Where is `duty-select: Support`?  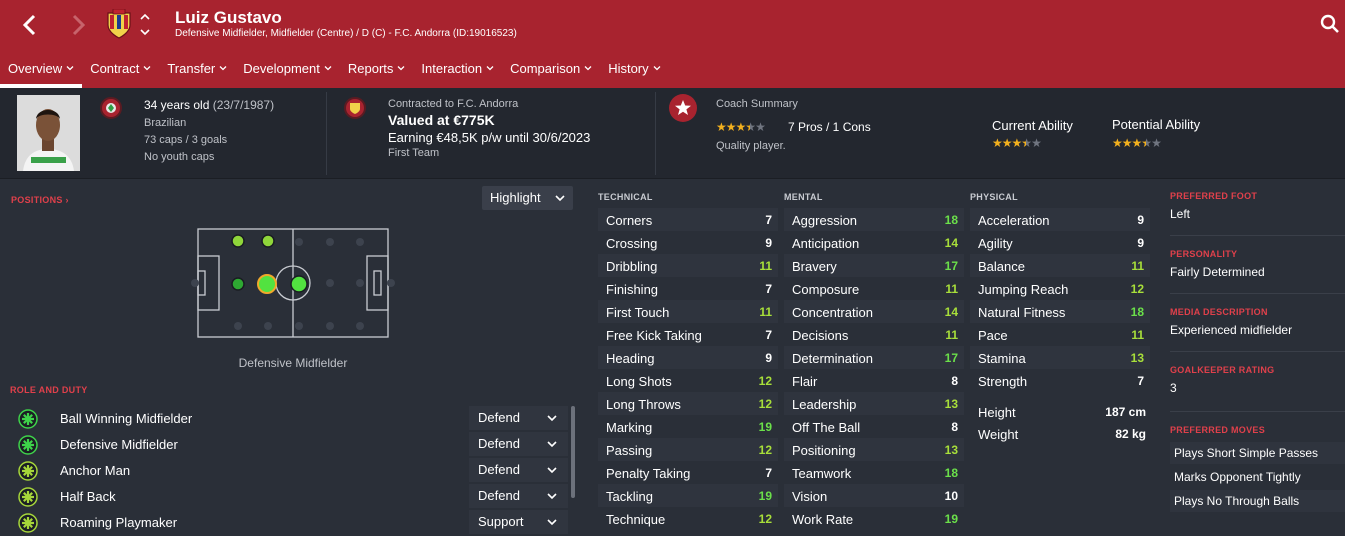
duty-select: Support is located at coordinates (518, 522).